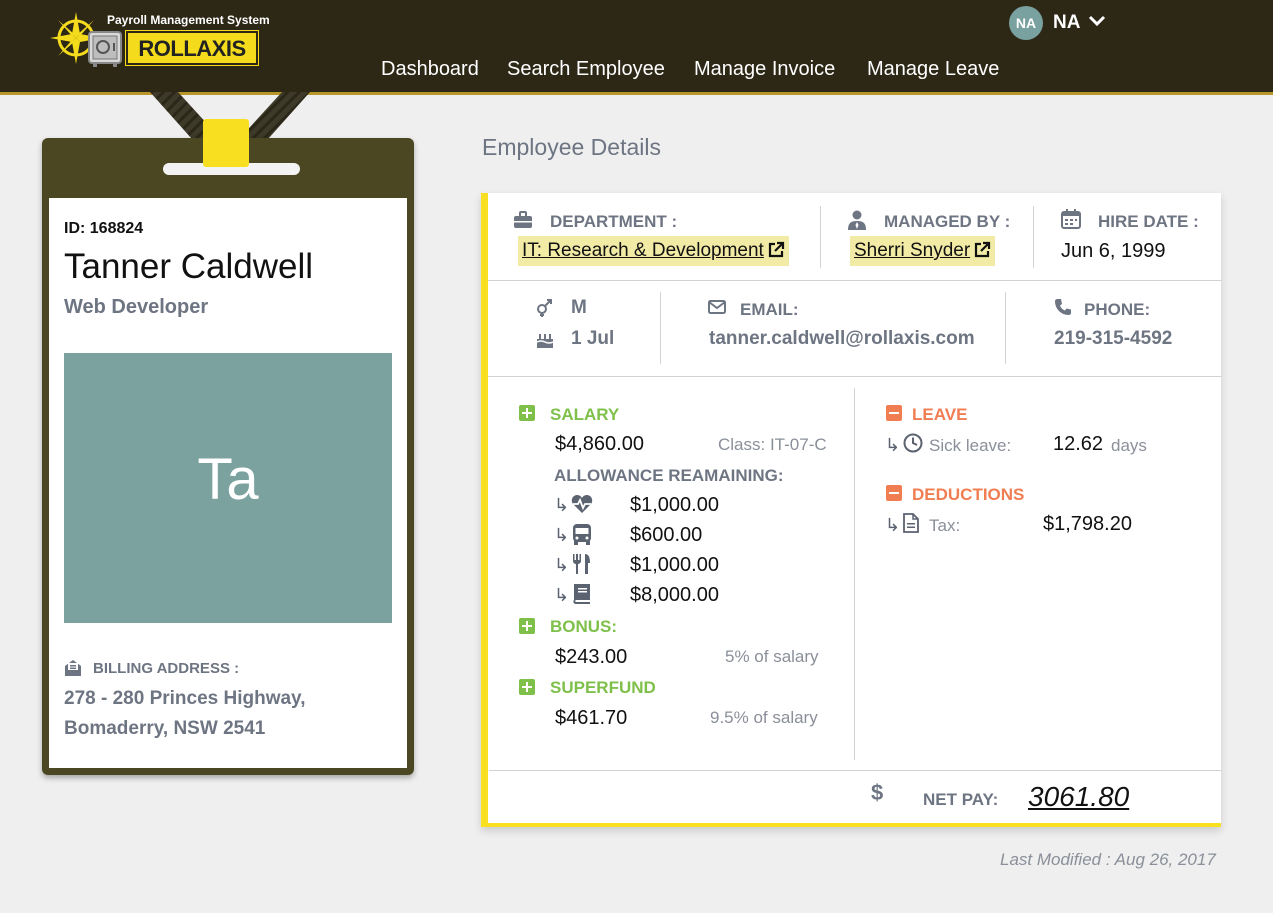  What do you see at coordinates (1113, 339) in the screenshot?
I see `phone-value: 219-315-4592` at bounding box center [1113, 339].